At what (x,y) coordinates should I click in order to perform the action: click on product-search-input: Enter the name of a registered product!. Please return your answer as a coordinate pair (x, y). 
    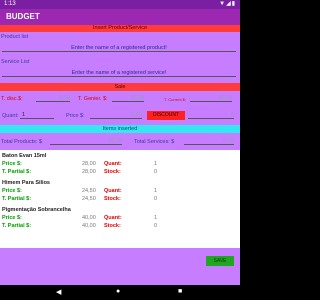
    Looking at the image, I should click on (119, 48).